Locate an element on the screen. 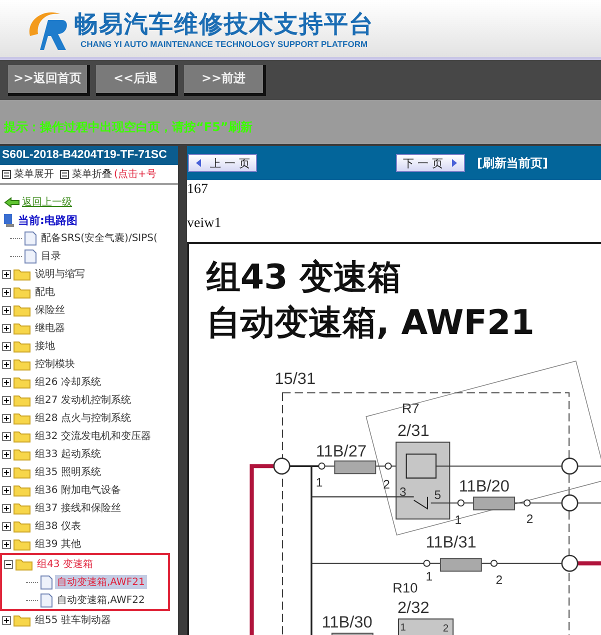 This screenshot has width=601, height=635. nav-button: >>返回首页 is located at coordinates (49, 80).